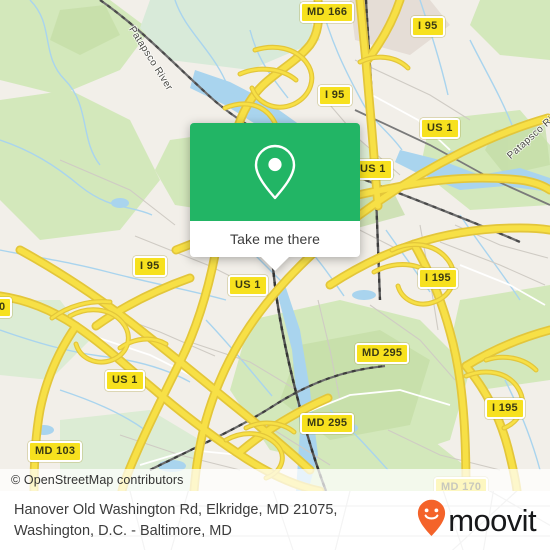 The width and height of the screenshot is (550, 550). What do you see at coordinates (92, 480) in the screenshot?
I see `osm-attribution-text: © OpenStreetMap contributors` at bounding box center [92, 480].